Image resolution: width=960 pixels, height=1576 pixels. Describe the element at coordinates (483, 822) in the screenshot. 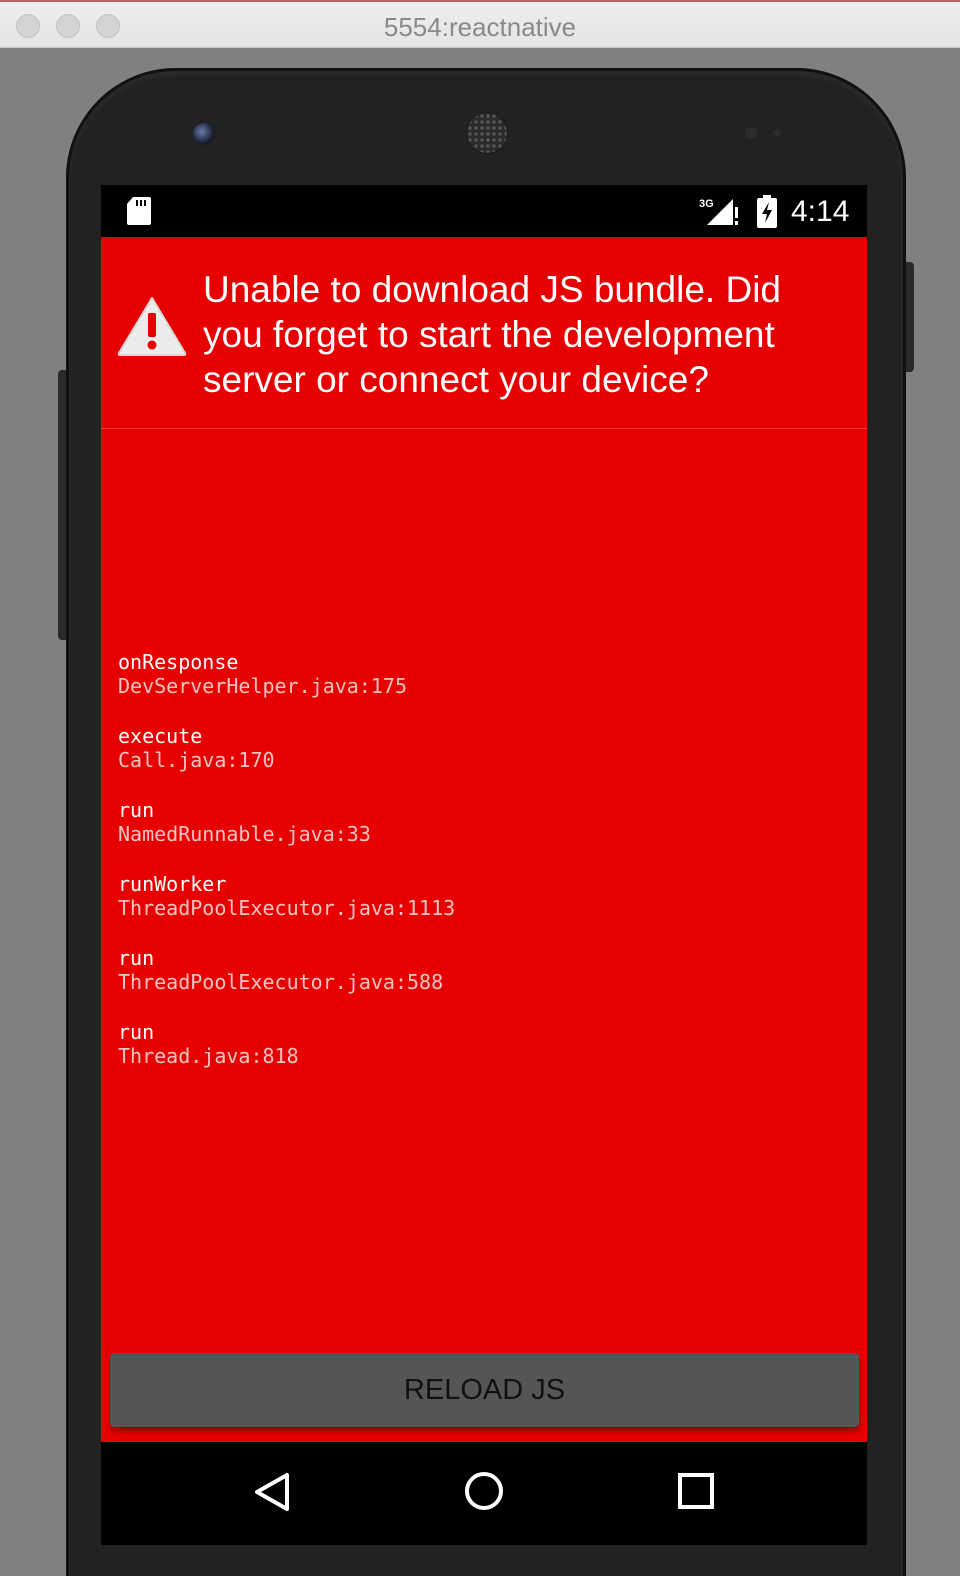

I see `stack-frame: run NamedRunnable.java:33` at that location.